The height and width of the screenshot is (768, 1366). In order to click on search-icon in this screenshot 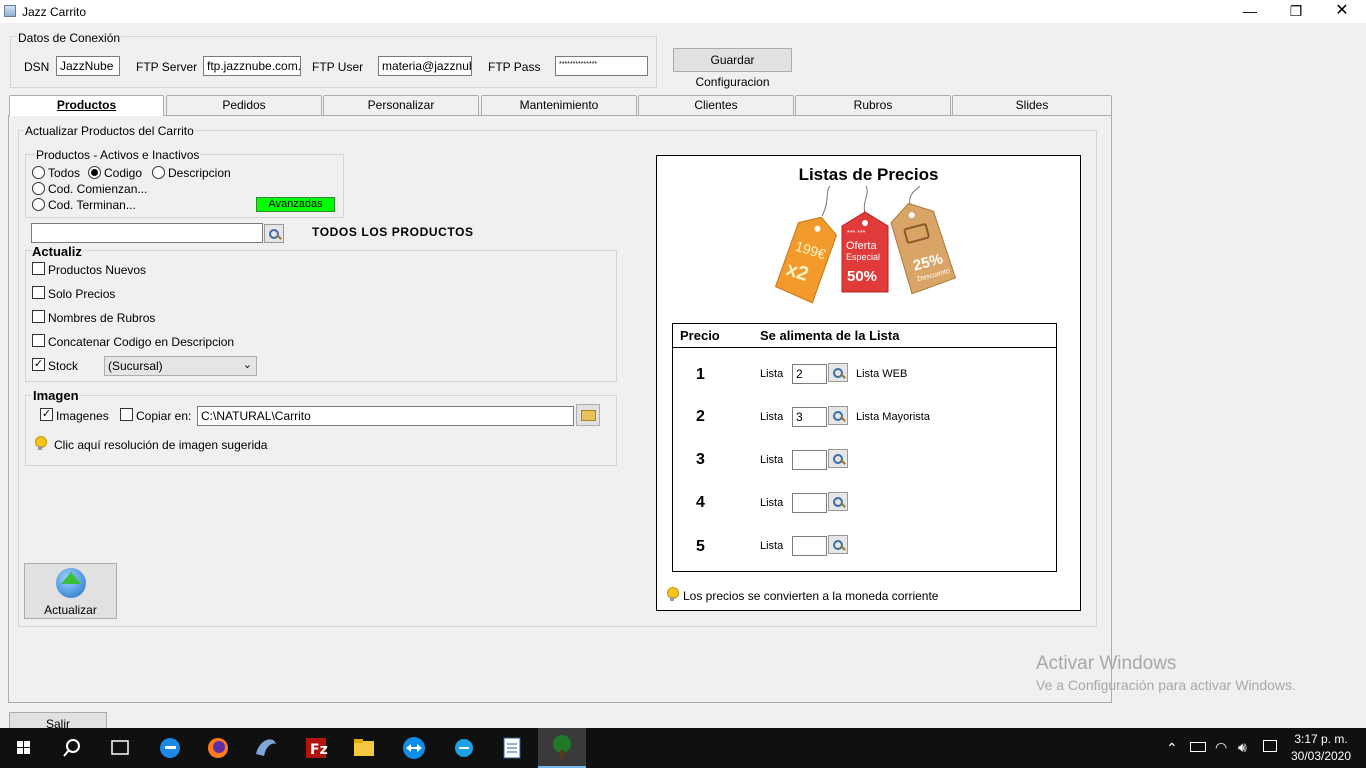, I will do `click(72, 748)`.